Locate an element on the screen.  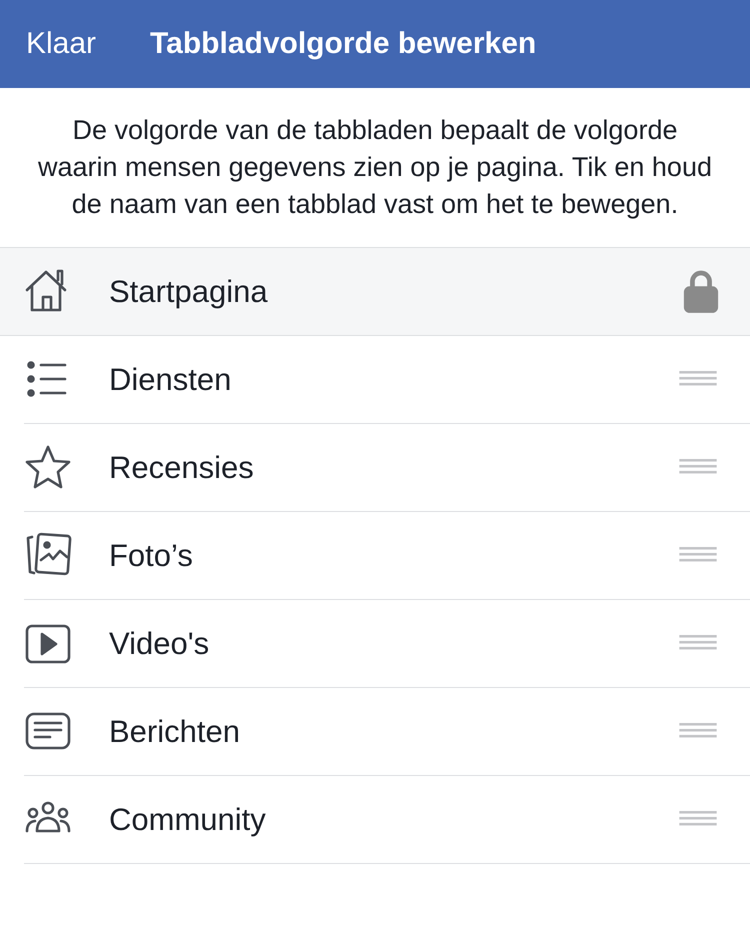
tab-row: Startpagina is located at coordinates (375, 291).